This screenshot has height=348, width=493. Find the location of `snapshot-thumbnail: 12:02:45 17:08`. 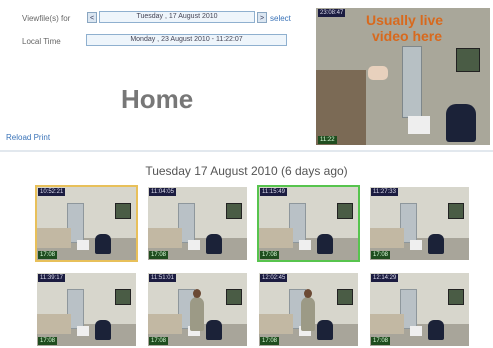

snapshot-thumbnail: 12:02:45 17:08 is located at coordinates (308, 309).